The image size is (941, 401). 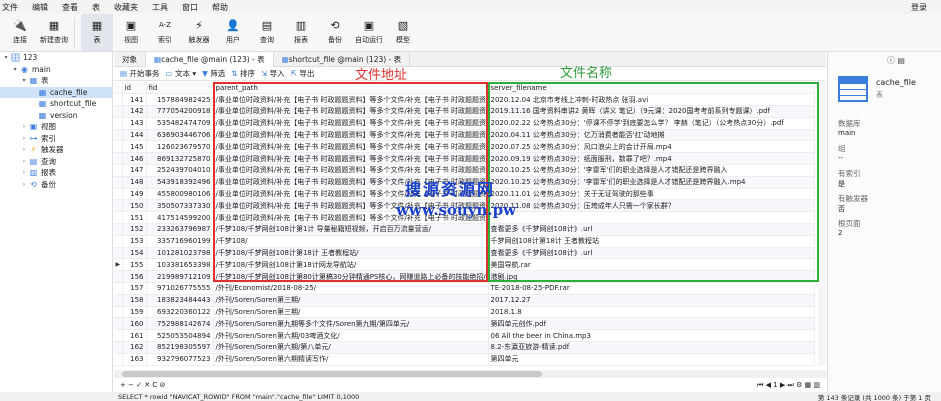 What do you see at coordinates (651, 135) in the screenshot?
I see `table-cell-server-filename: 2020.04.11 公考热点30分：亿万消费者能否'扛'动地摊` at bounding box center [651, 135].